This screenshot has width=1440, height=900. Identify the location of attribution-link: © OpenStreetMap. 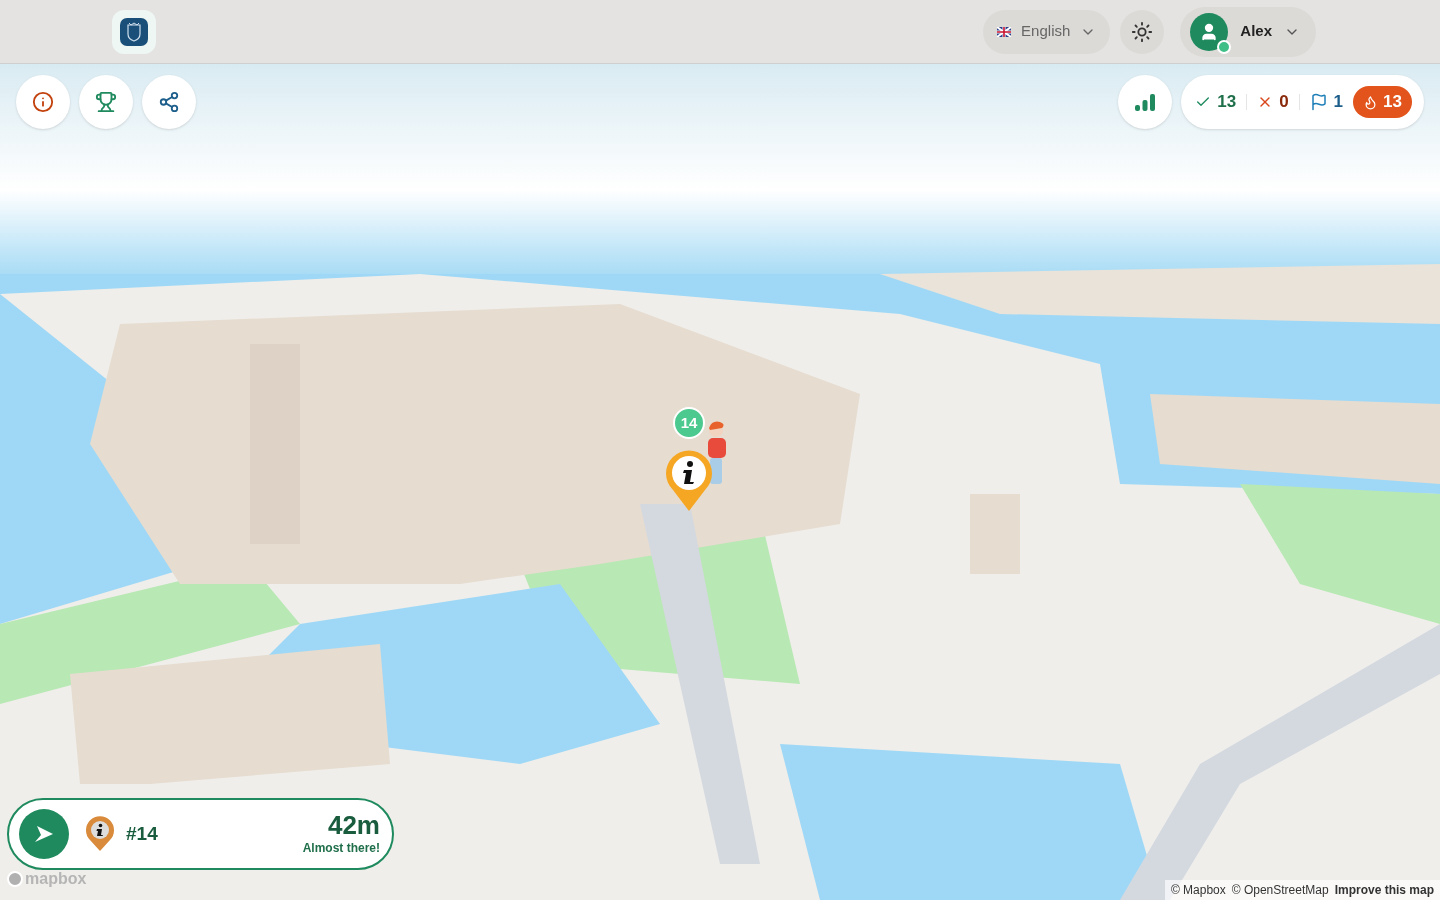
(1280, 890).